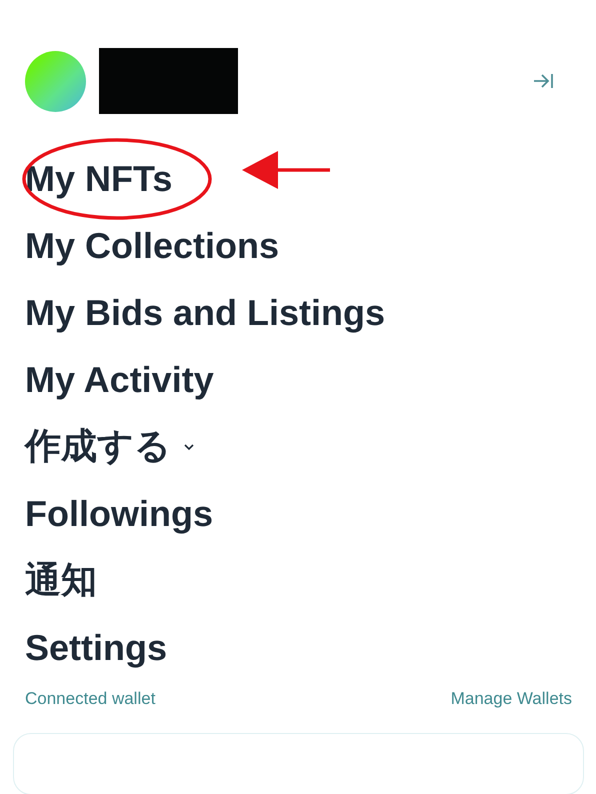  I want to click on collapse-icon, so click(543, 81).